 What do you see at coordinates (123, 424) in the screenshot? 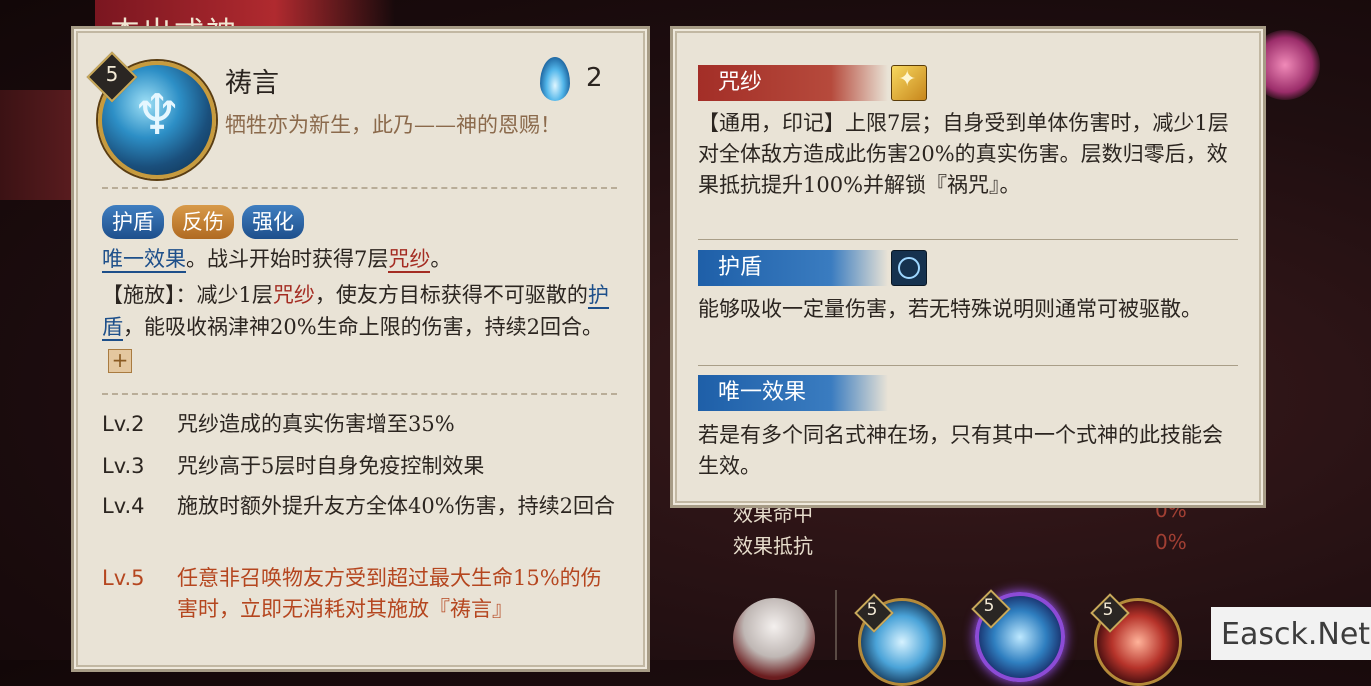
I see `level-label: Lv.2` at bounding box center [123, 424].